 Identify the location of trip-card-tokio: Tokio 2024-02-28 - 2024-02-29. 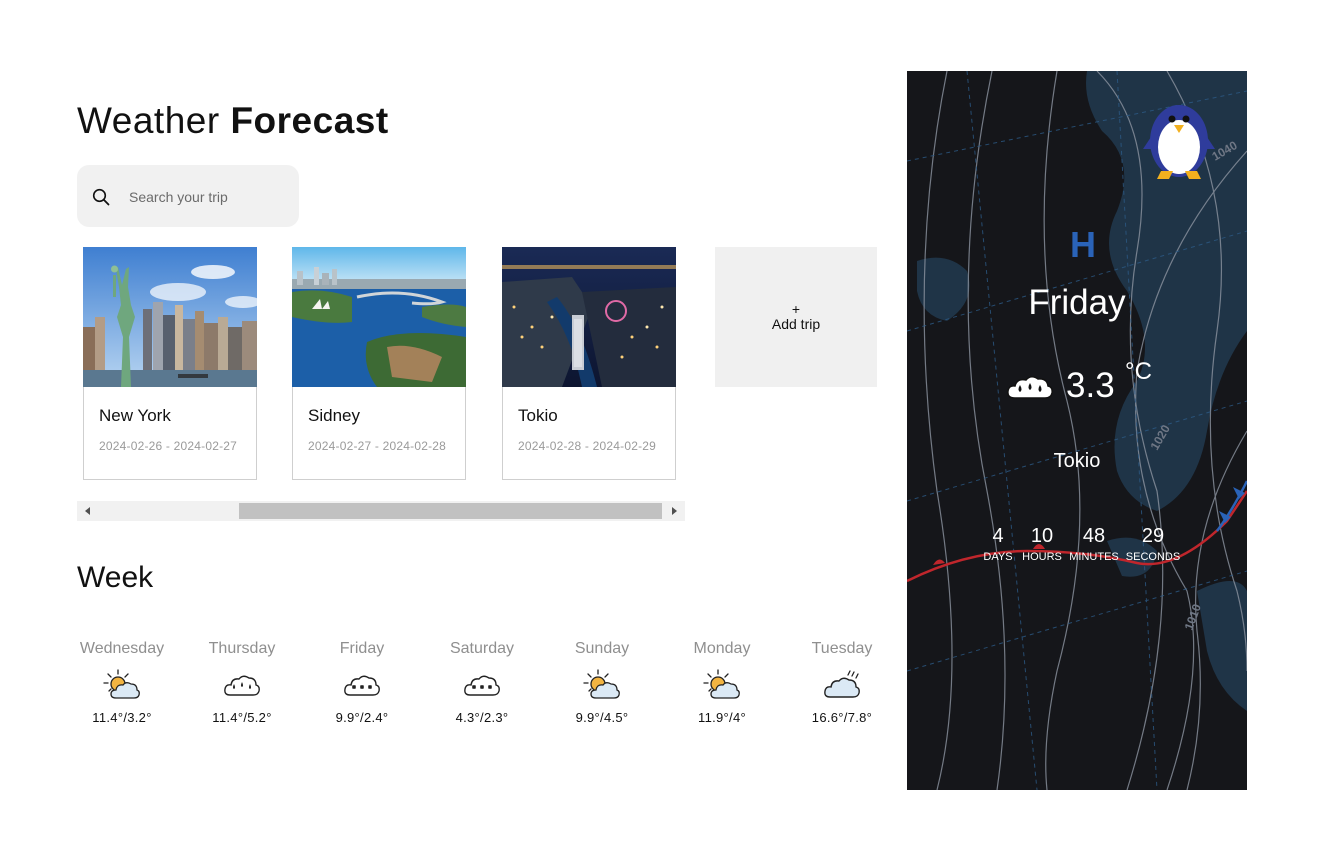
(589, 363).